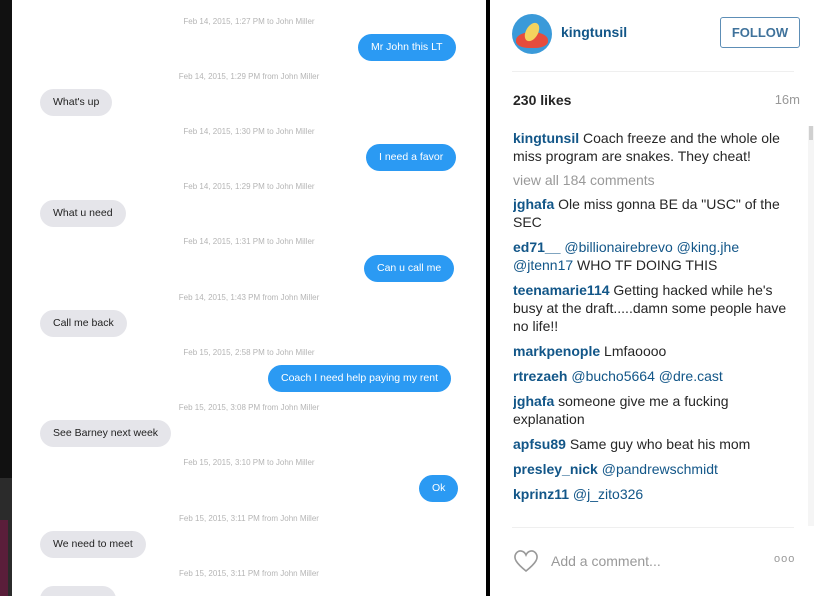  What do you see at coordinates (83, 213) in the screenshot?
I see `received-message: What u need` at bounding box center [83, 213].